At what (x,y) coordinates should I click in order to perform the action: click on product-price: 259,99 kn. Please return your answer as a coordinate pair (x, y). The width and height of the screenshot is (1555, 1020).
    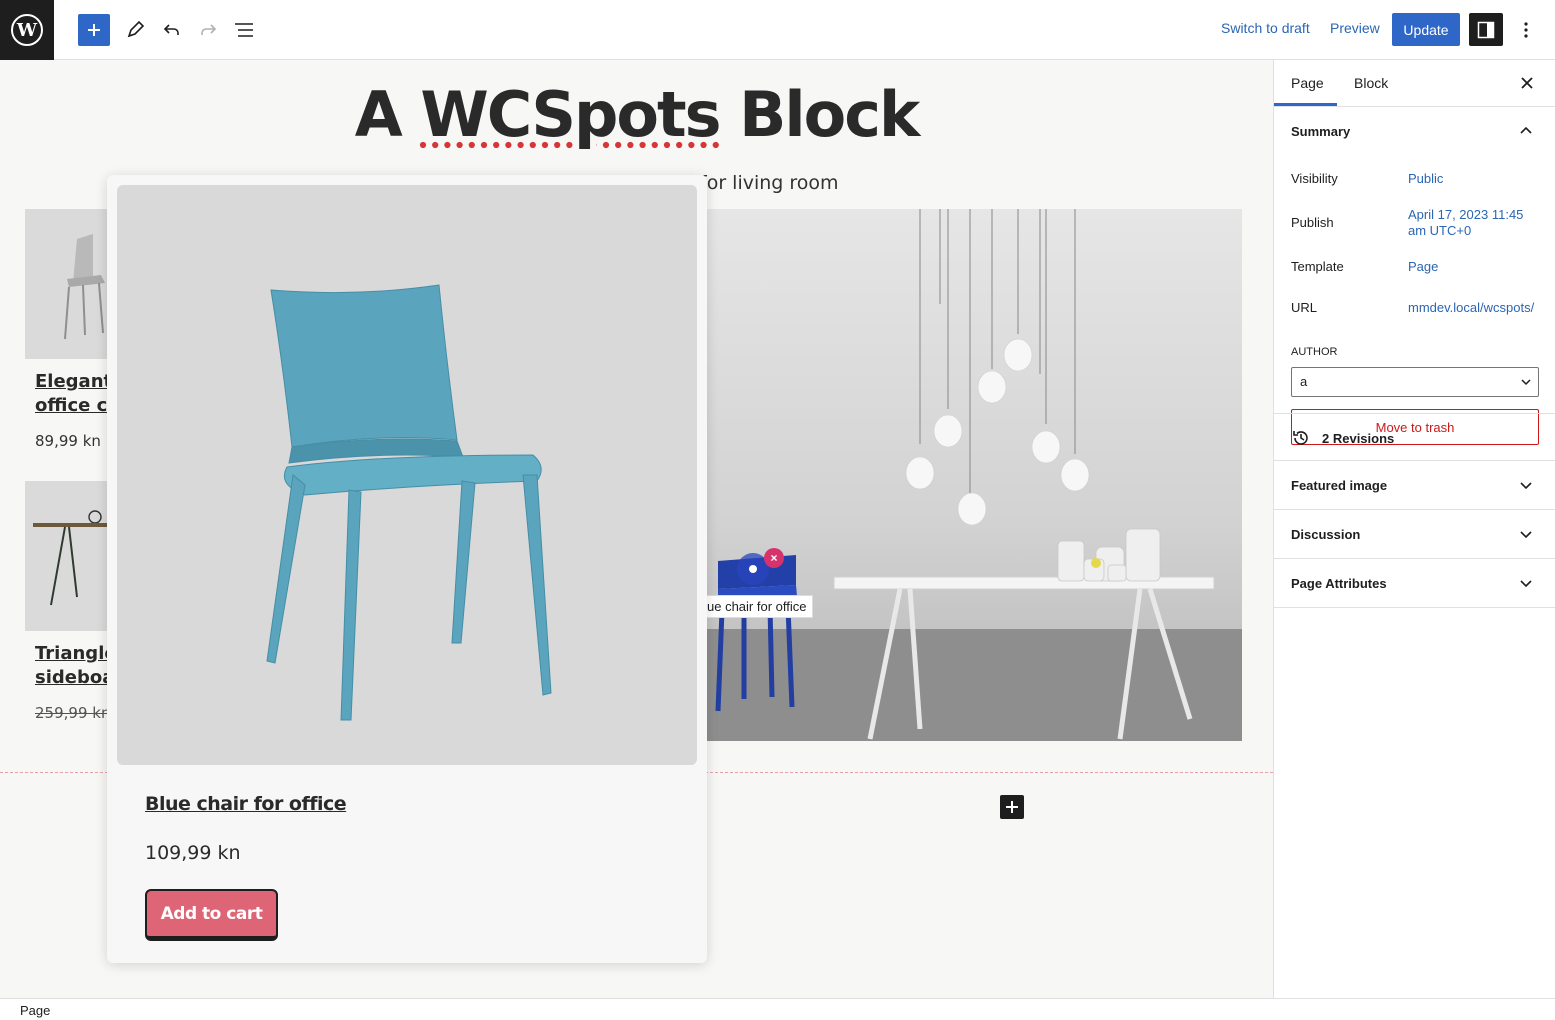
    Looking at the image, I should click on (73, 713).